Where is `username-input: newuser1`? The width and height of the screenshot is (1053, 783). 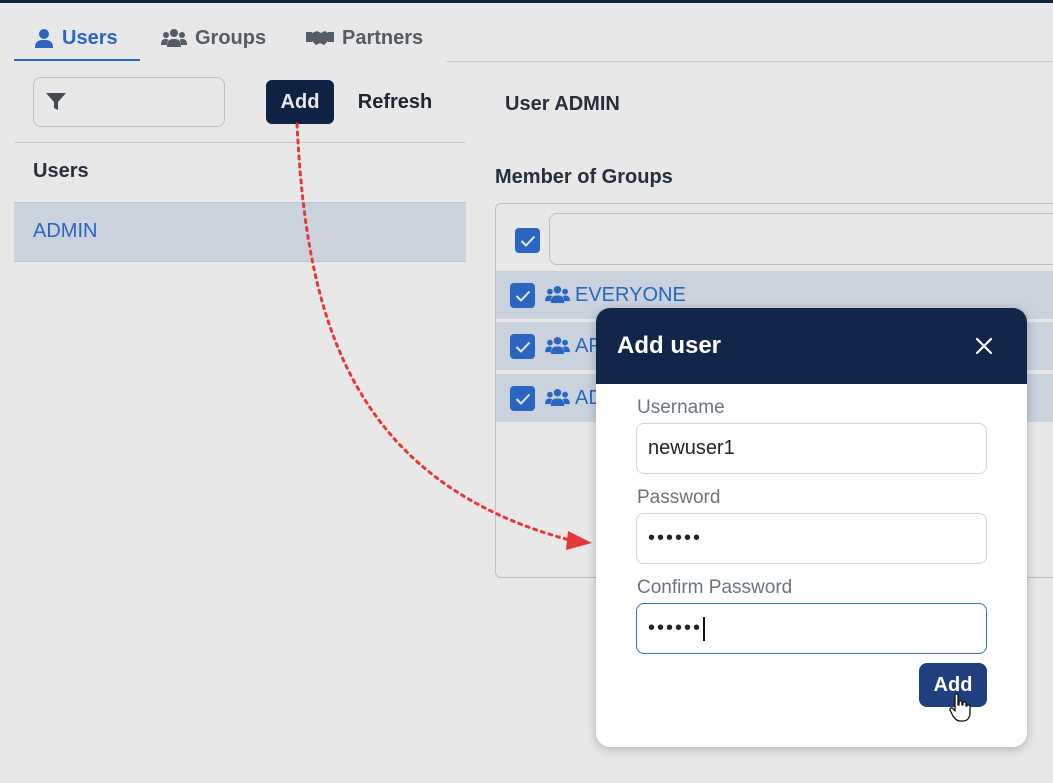 username-input: newuser1 is located at coordinates (811, 448).